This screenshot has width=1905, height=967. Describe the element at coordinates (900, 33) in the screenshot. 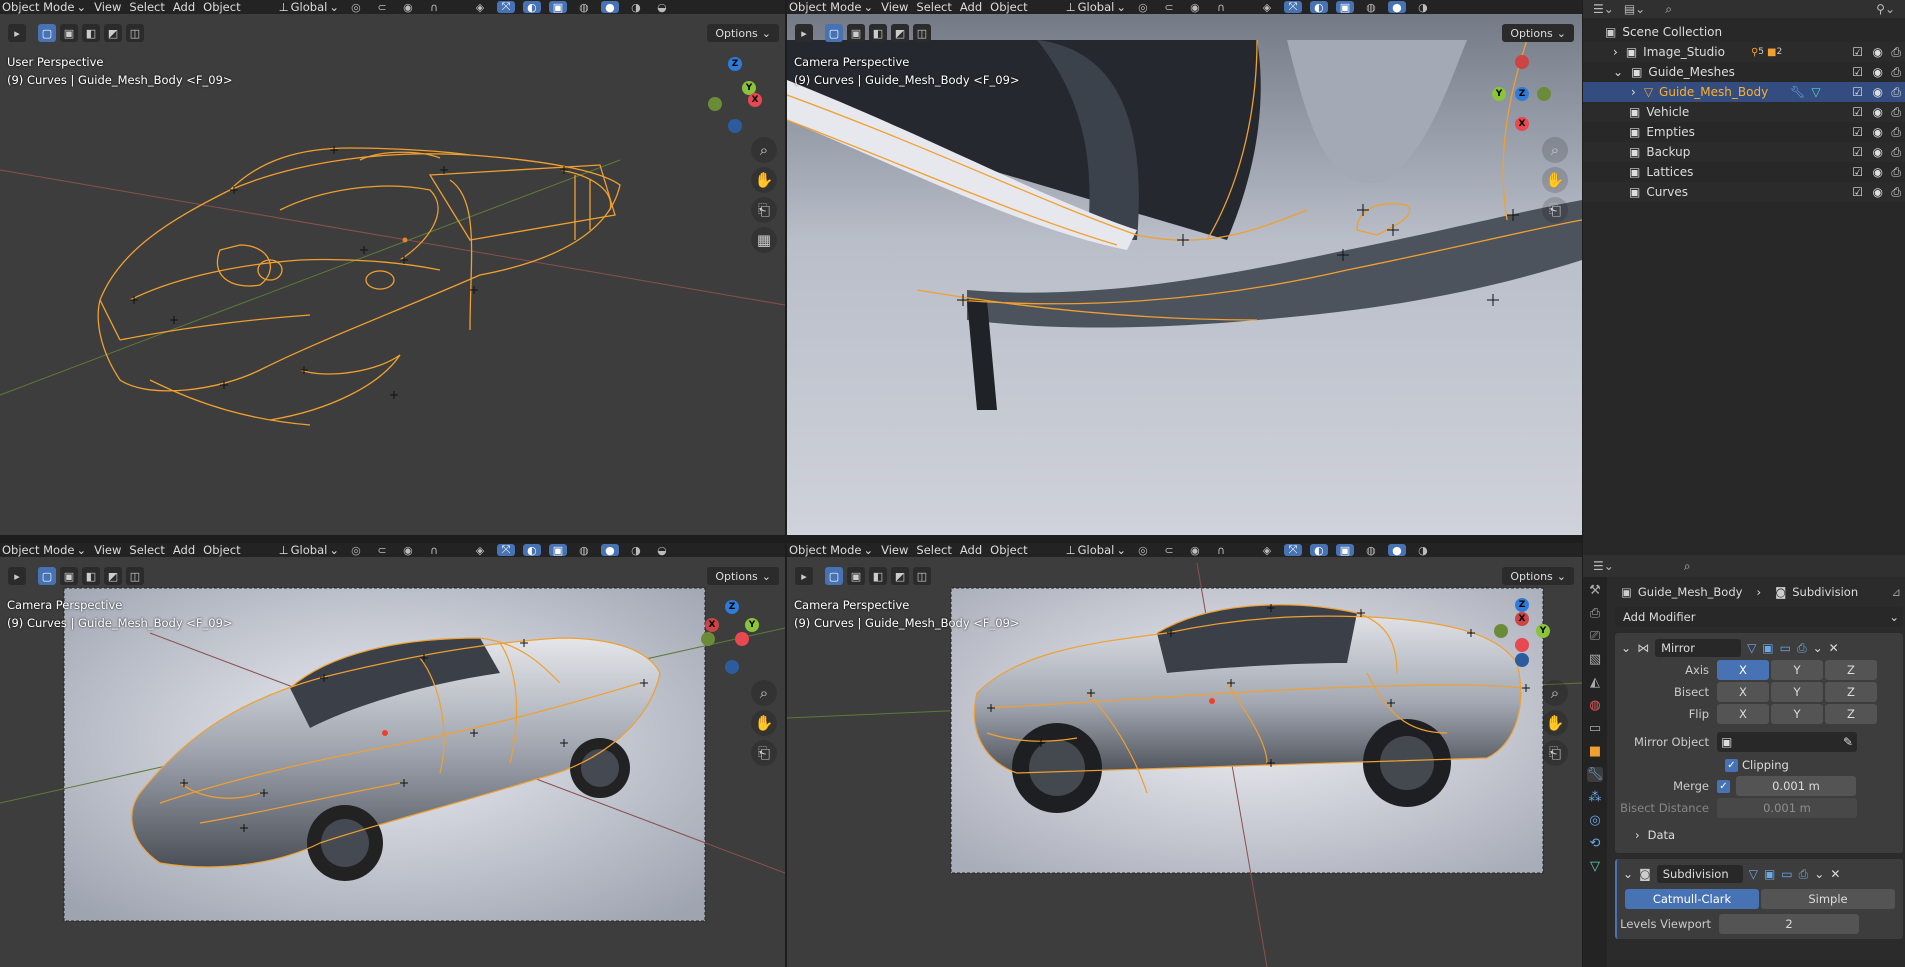

I see `select-invert-icon: ◩` at that location.